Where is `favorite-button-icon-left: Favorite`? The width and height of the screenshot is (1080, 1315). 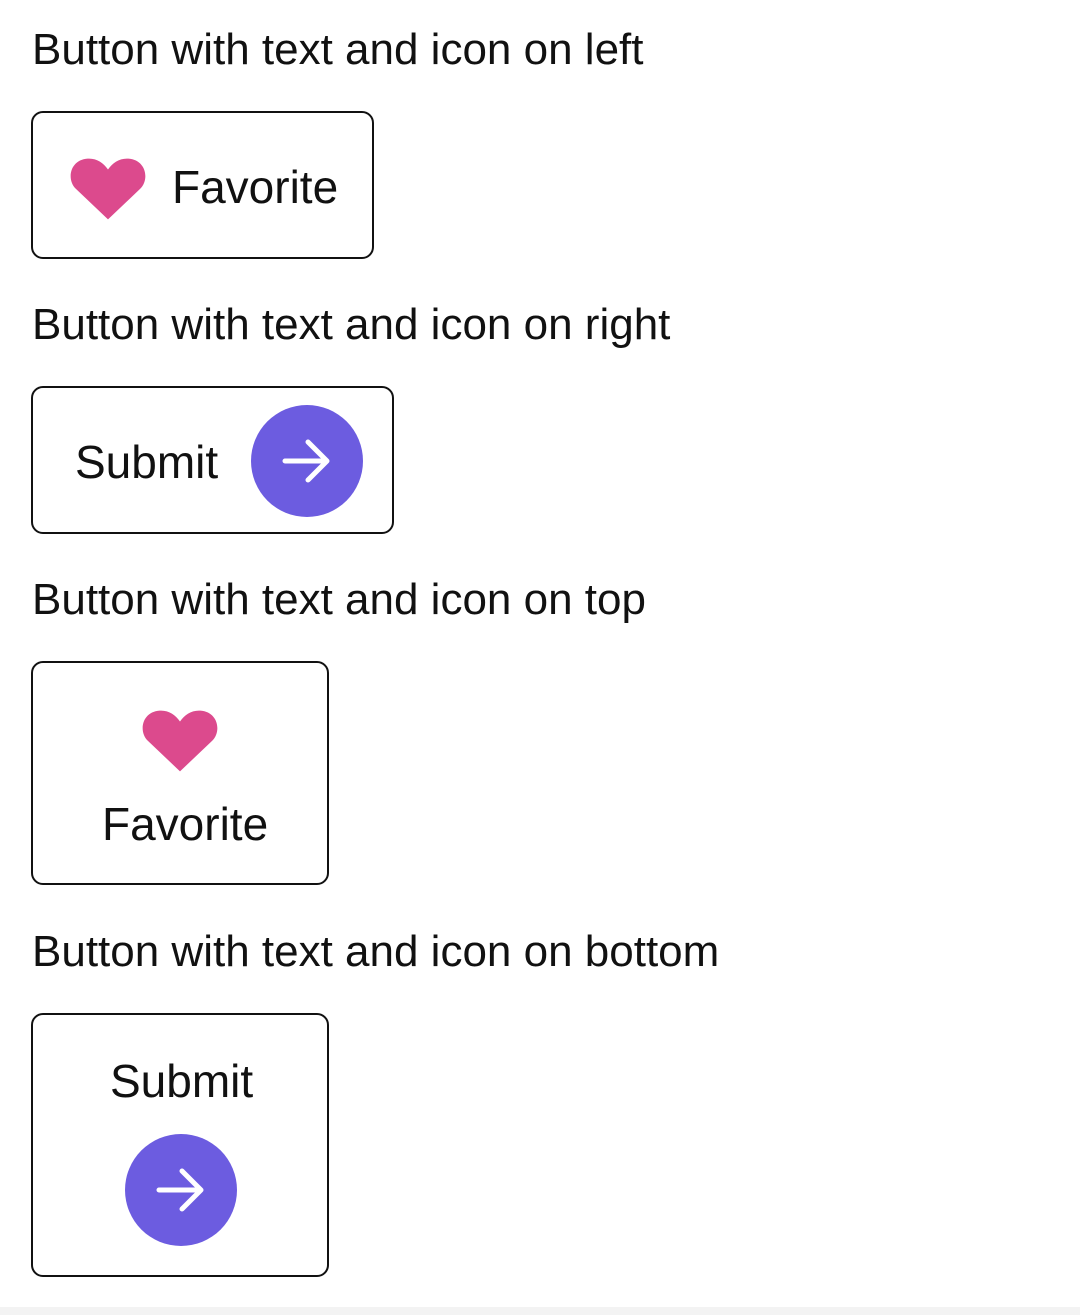
favorite-button-icon-left: Favorite is located at coordinates (202, 185).